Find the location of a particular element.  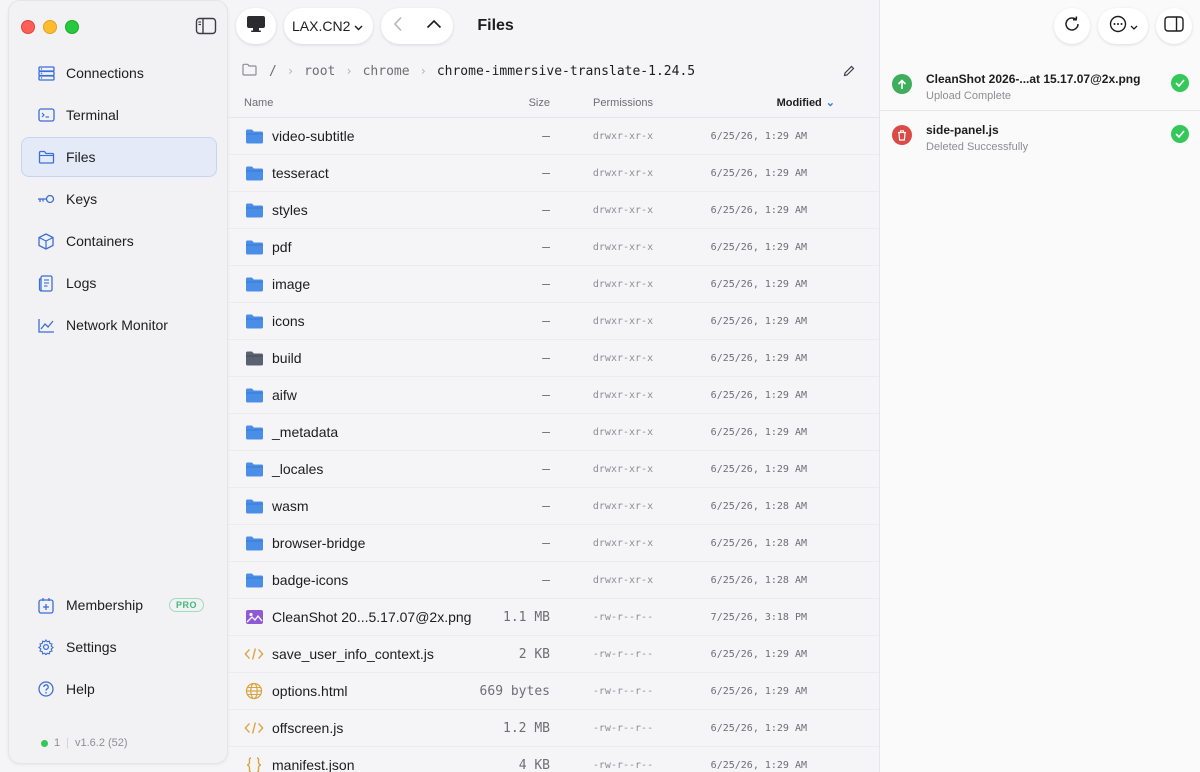

transfer-item: side-panel.js Deleted Successfully is located at coordinates (1040, 142).